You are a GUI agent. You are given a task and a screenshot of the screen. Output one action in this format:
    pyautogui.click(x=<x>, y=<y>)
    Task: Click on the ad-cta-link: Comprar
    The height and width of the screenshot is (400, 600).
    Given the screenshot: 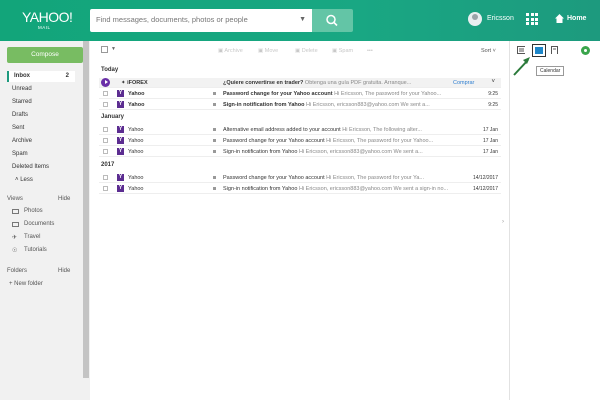 What is the action you would take?
    pyautogui.click(x=463, y=83)
    